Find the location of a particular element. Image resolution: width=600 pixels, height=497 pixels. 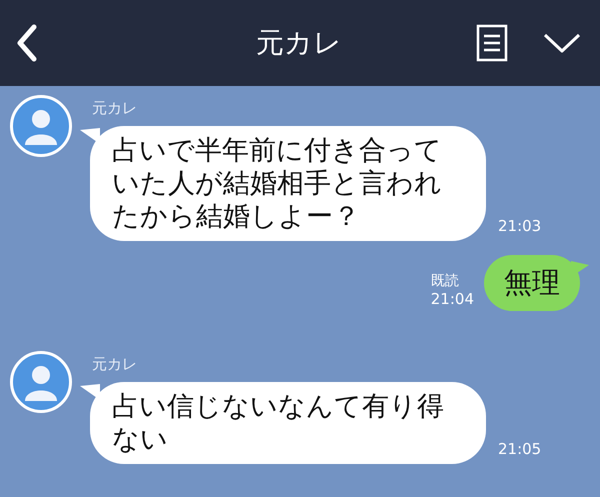

message-time: 21:05 is located at coordinates (520, 449).